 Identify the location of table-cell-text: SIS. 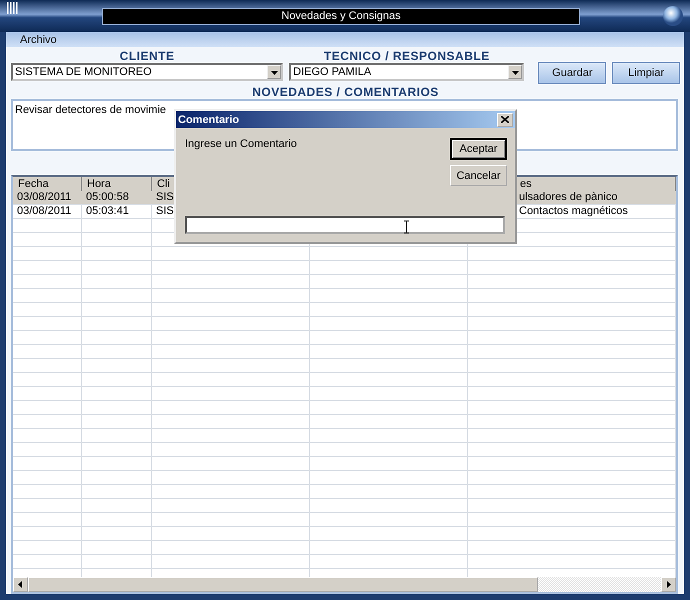
(165, 211).